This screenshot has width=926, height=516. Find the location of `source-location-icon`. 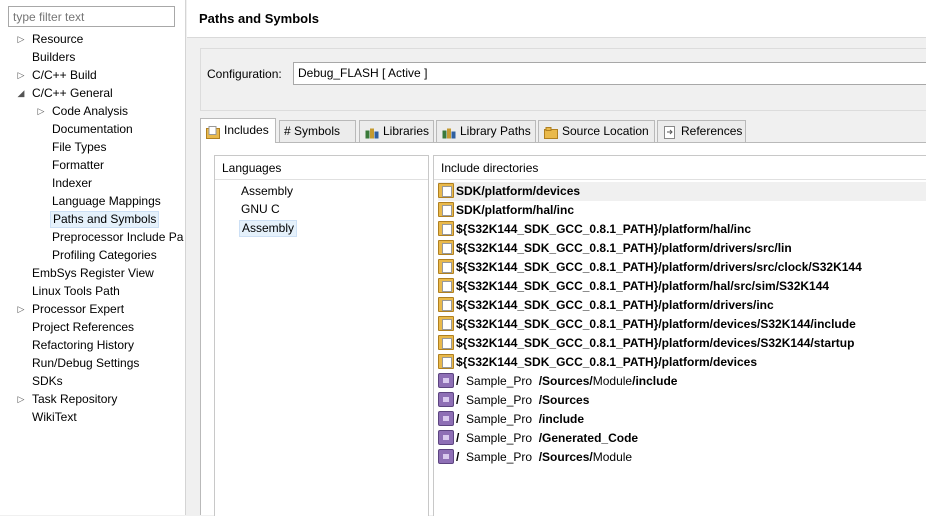

source-location-icon is located at coordinates (551, 132).